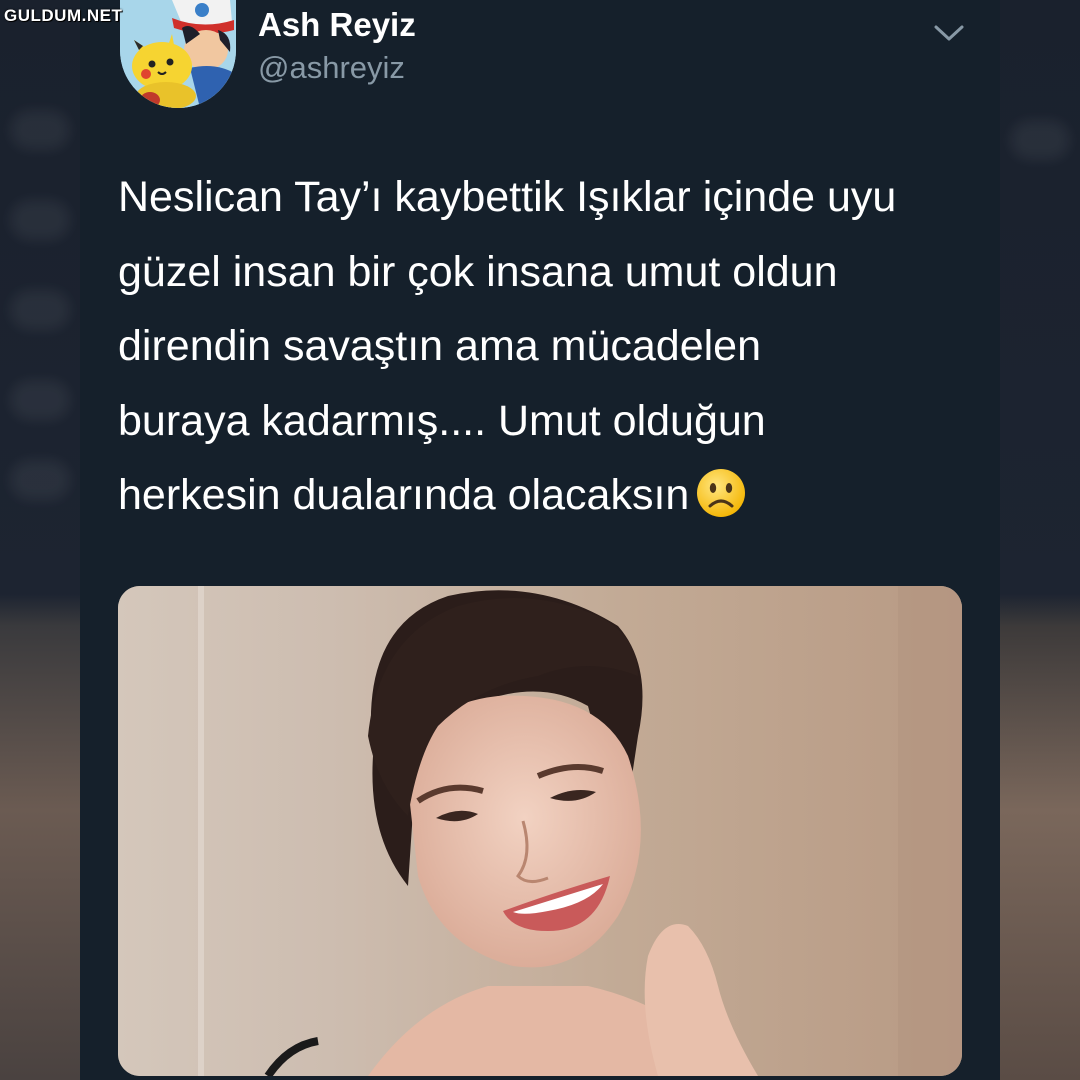  Describe the element at coordinates (63, 15) in the screenshot. I see `site-watermark: GULDUM.NET` at that location.